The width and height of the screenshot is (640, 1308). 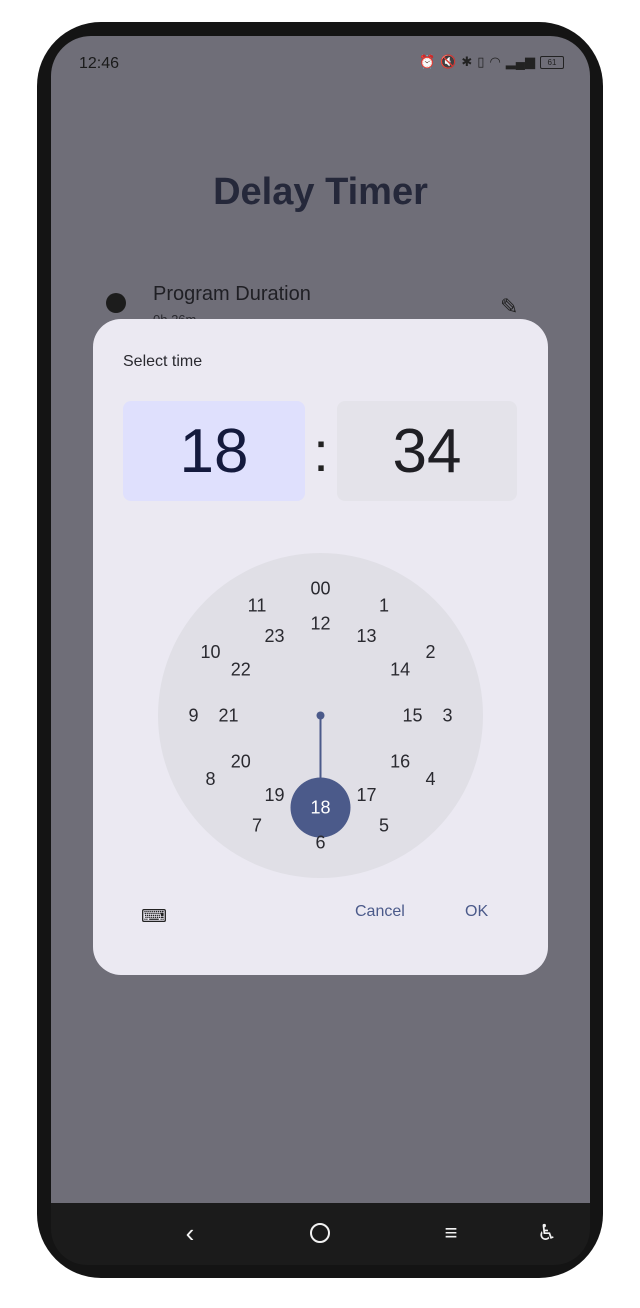 I want to click on outer-hour-2: 2, so click(x=430, y=652).